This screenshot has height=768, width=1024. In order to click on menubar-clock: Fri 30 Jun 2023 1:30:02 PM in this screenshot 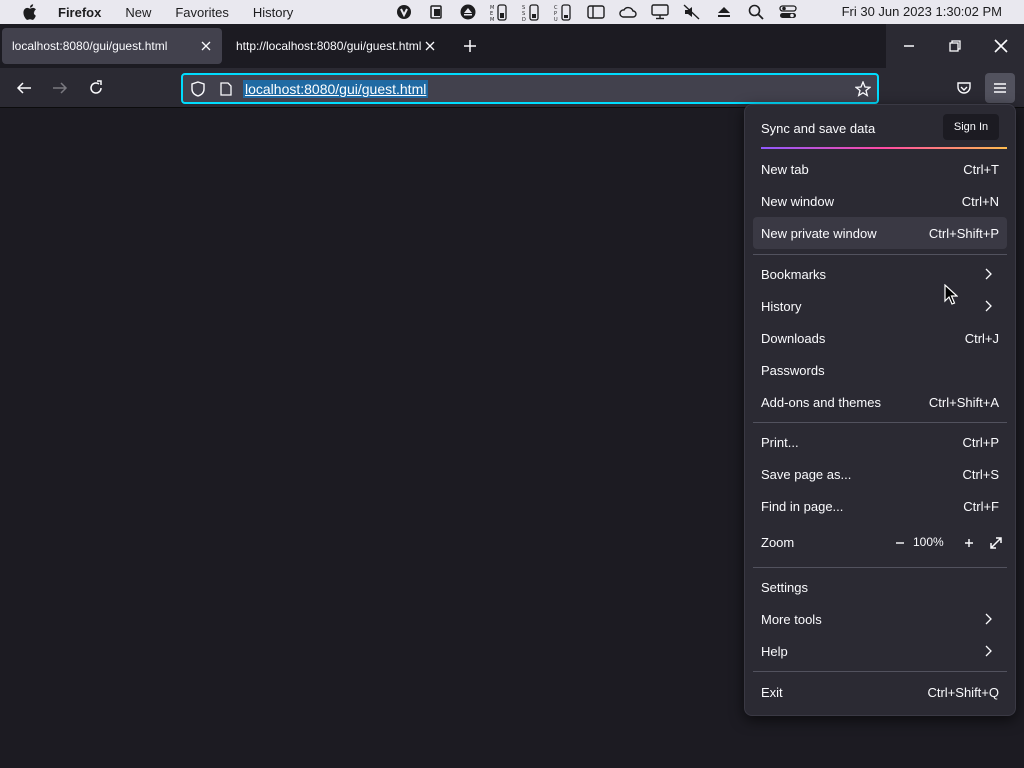, I will do `click(922, 12)`.